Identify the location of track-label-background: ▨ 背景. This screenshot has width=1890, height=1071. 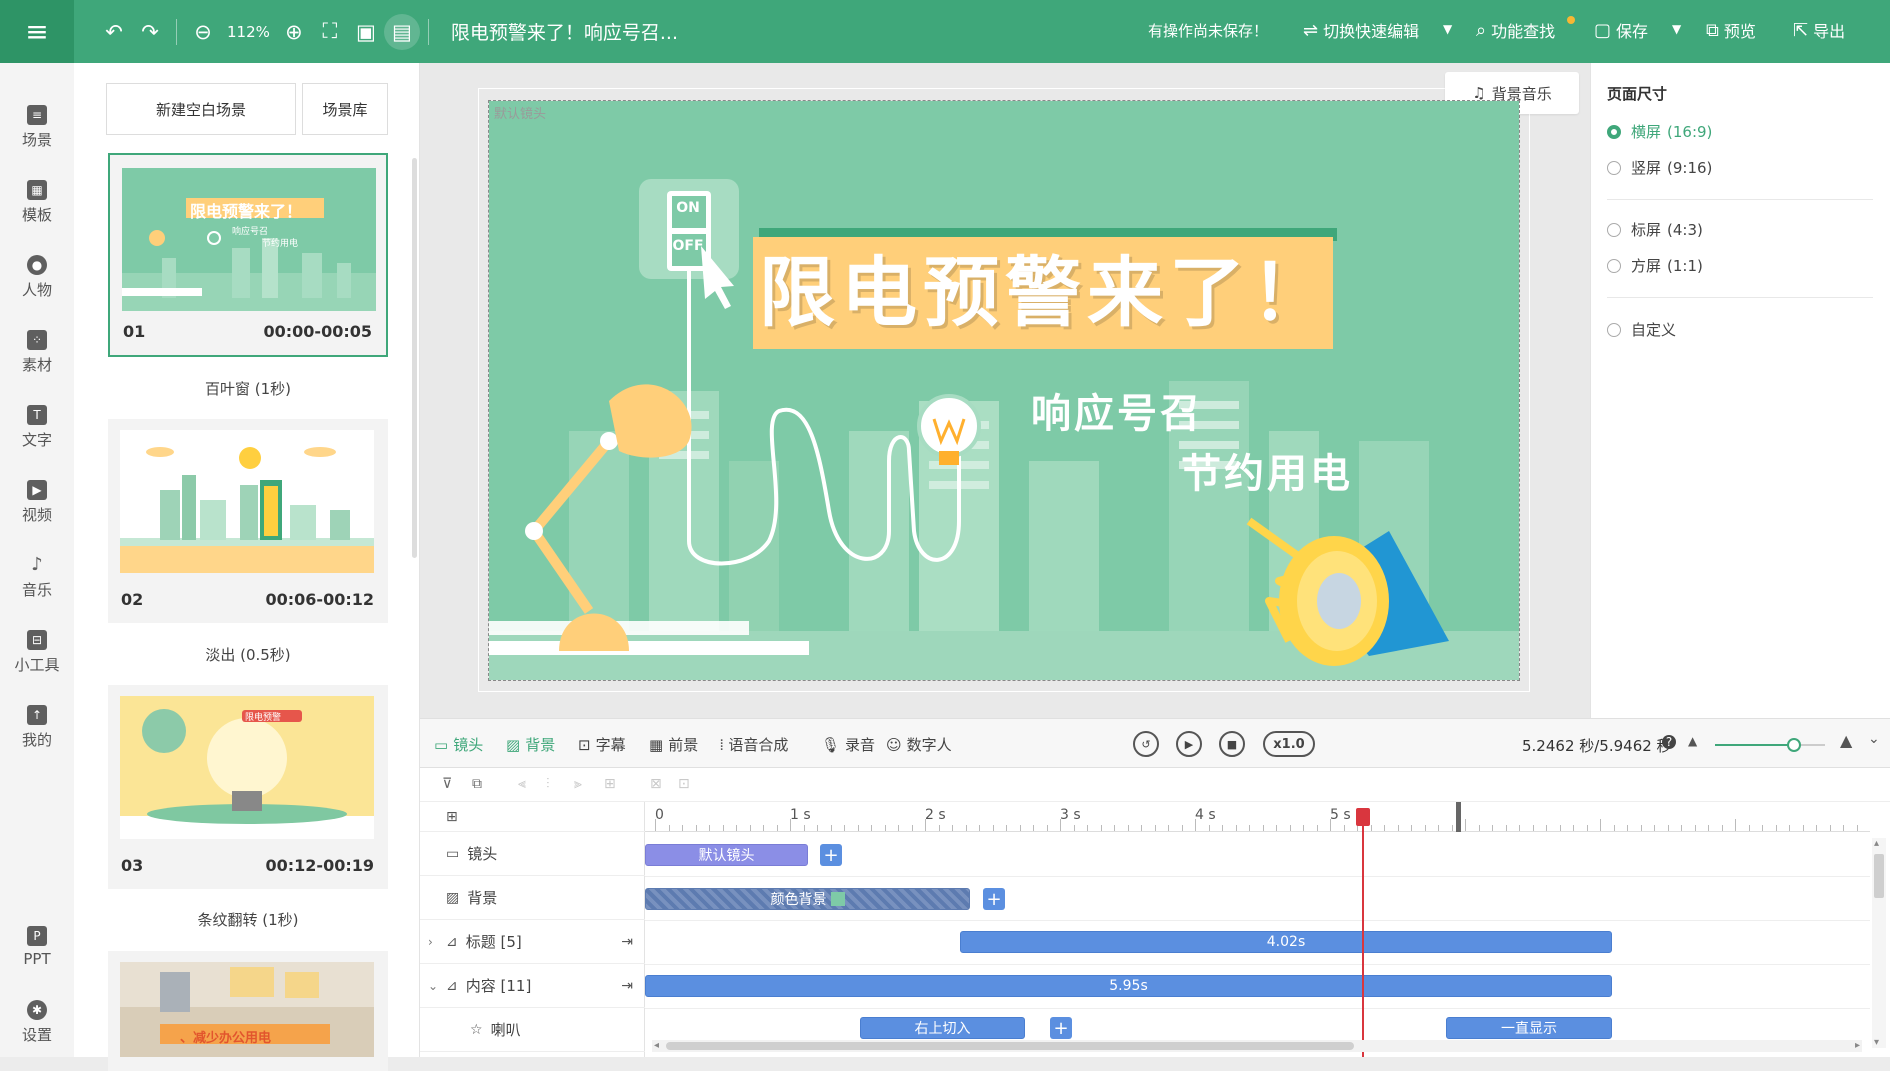
(532, 898).